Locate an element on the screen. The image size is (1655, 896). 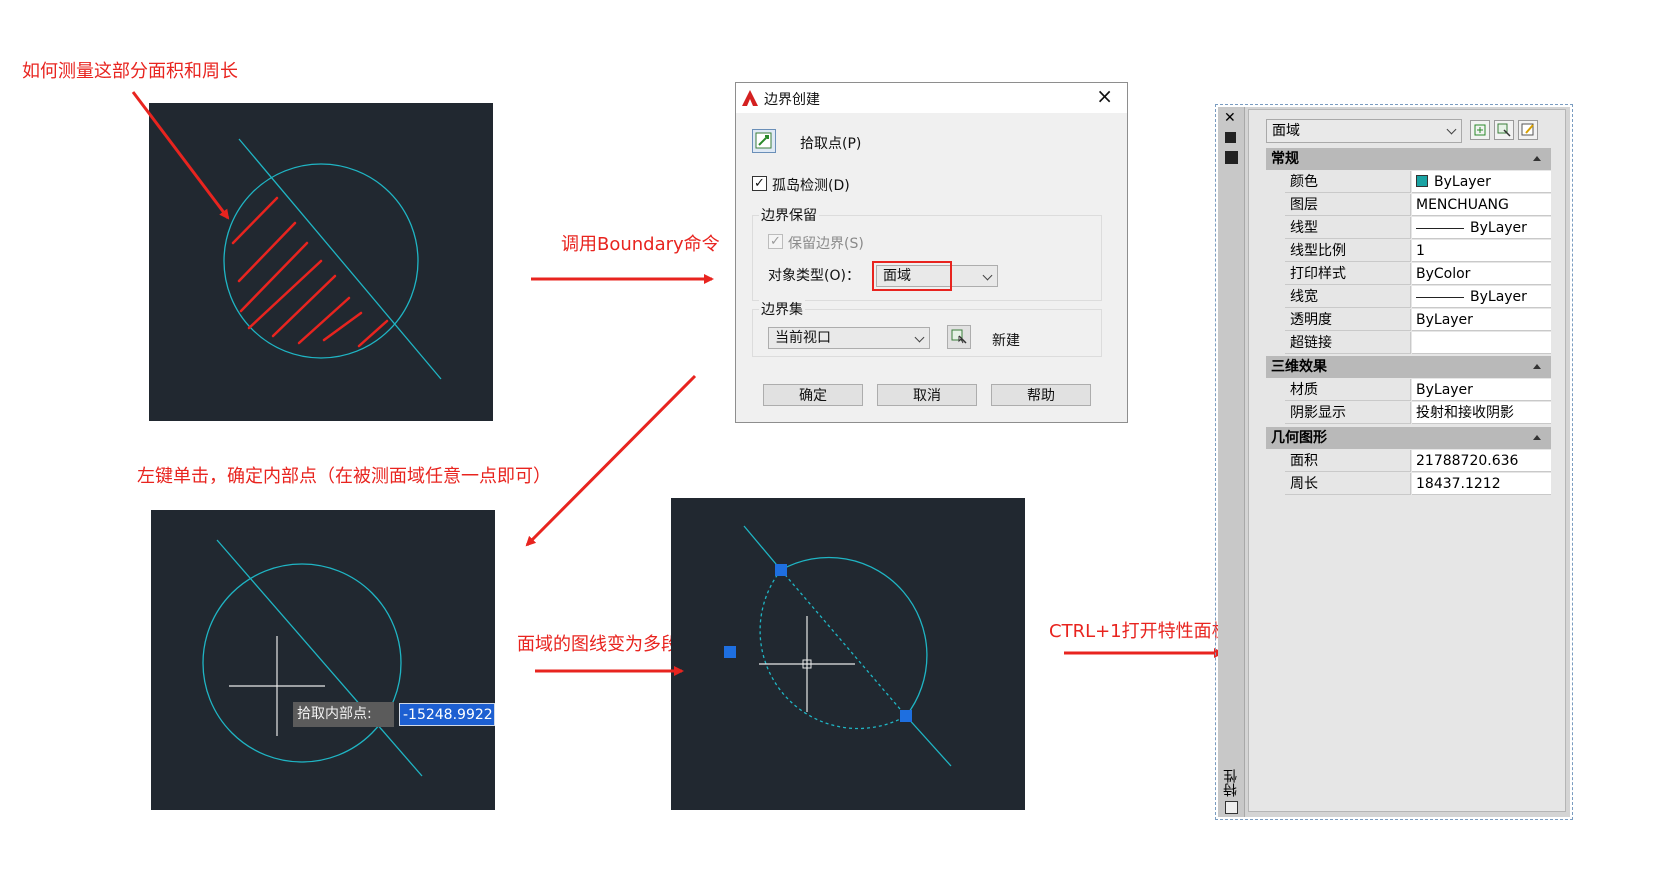
quick-select-icon is located at coordinates (1527, 129).